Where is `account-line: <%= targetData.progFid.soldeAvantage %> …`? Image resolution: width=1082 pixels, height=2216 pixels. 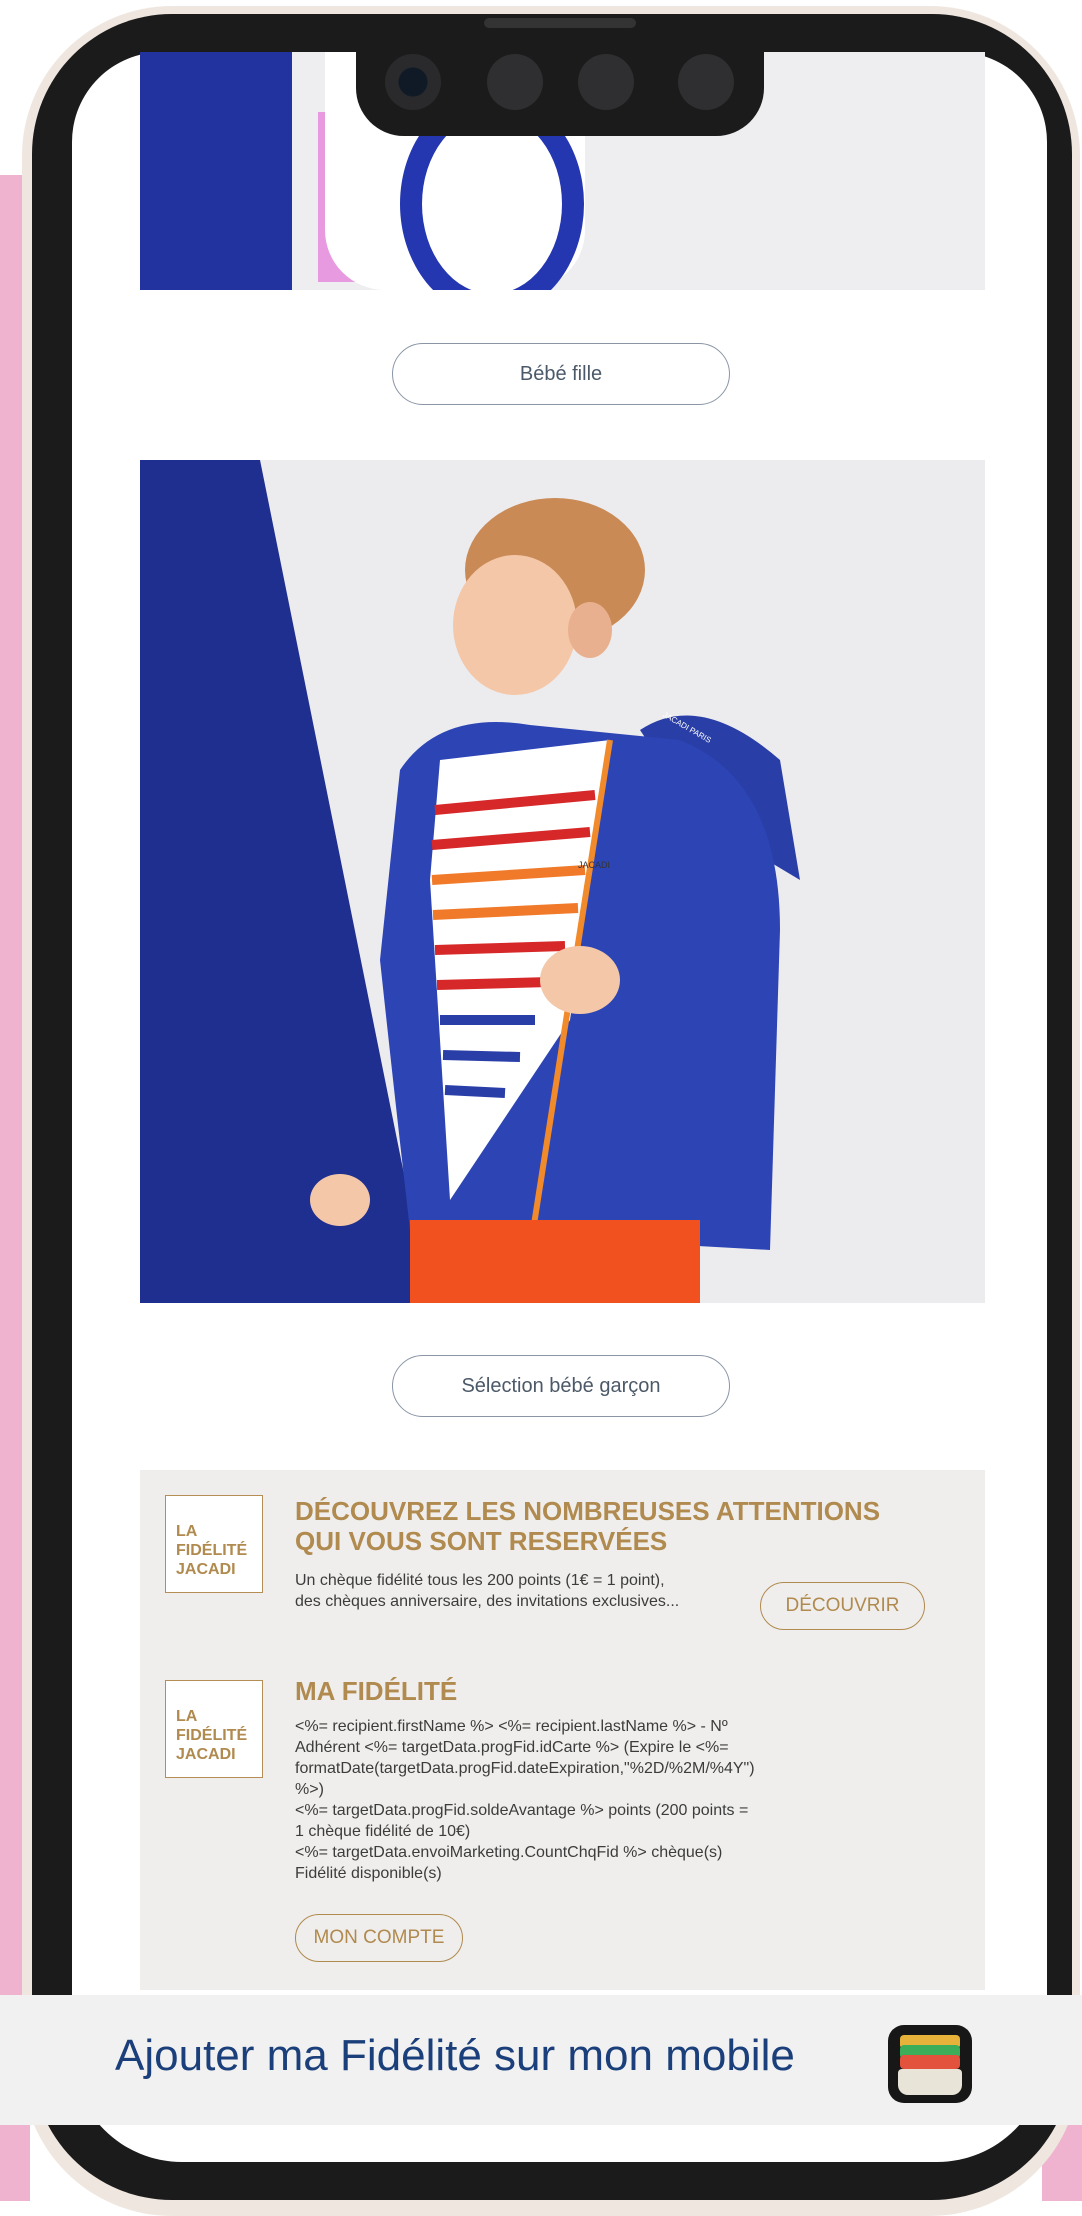 account-line: <%= targetData.progFid.soldeAvantage %> … is located at coordinates (522, 1810).